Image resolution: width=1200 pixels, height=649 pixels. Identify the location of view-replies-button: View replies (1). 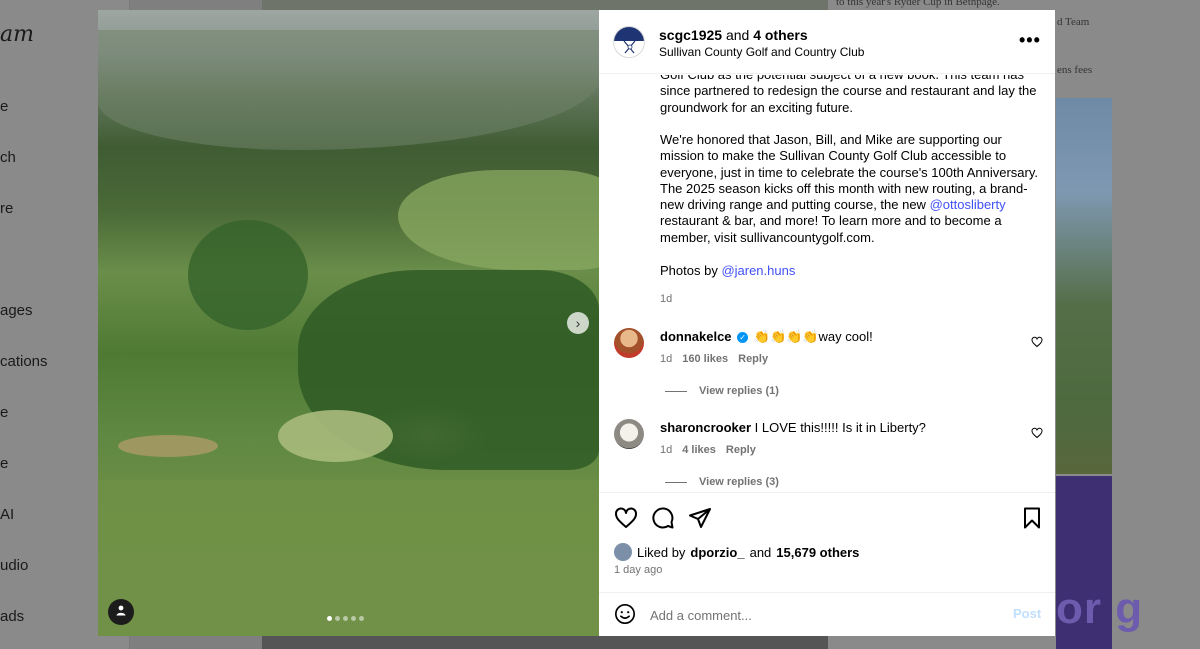
(722, 391).